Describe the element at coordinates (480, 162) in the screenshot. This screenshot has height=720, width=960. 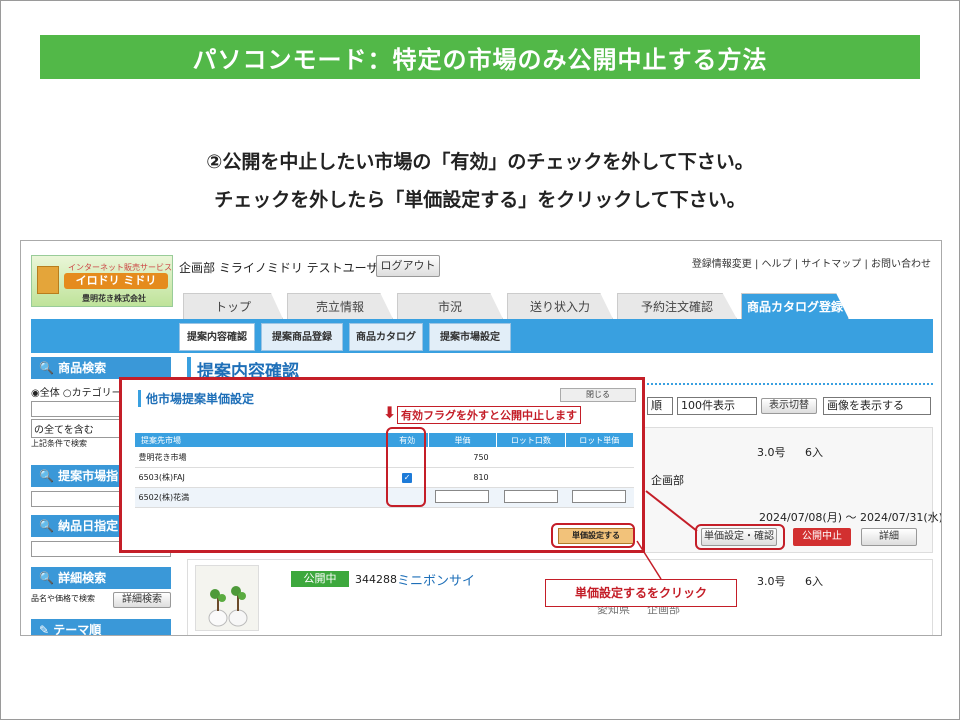
I see `instruction-line-1: ②公開を中止したい市場の「有効」のチェックを外して下さい。` at that location.